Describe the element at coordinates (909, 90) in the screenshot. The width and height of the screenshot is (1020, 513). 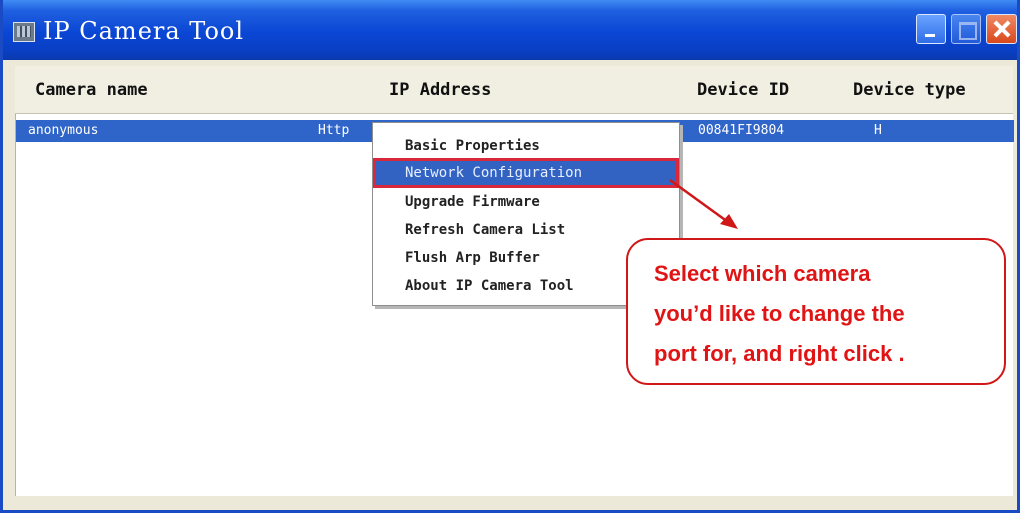
I see `column-device-type: Device type` at that location.